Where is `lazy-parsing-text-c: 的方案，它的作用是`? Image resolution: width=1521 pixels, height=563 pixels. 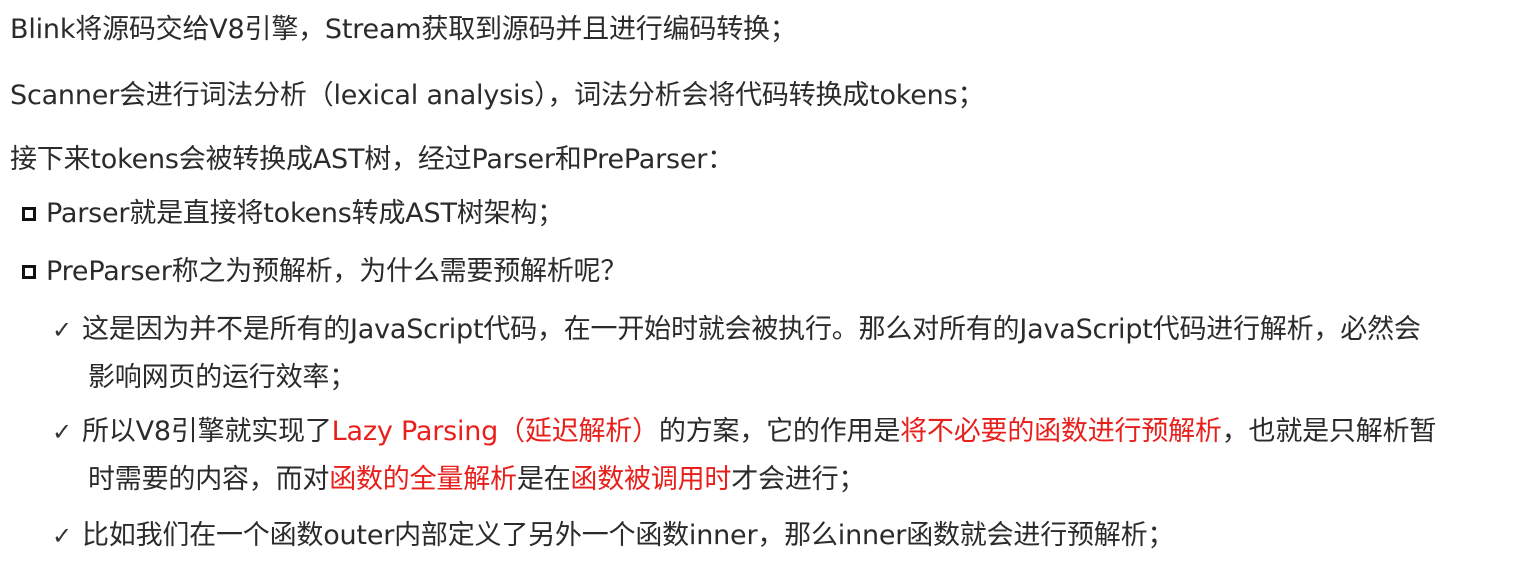
lazy-parsing-text-c: 的方案，它的作用是 is located at coordinates (779, 431).